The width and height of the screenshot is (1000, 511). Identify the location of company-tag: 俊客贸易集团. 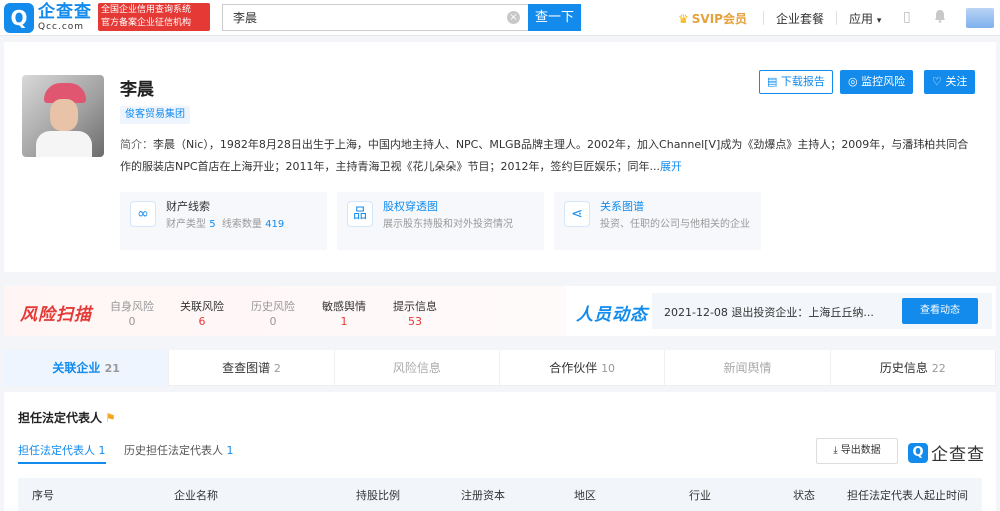
(155, 115).